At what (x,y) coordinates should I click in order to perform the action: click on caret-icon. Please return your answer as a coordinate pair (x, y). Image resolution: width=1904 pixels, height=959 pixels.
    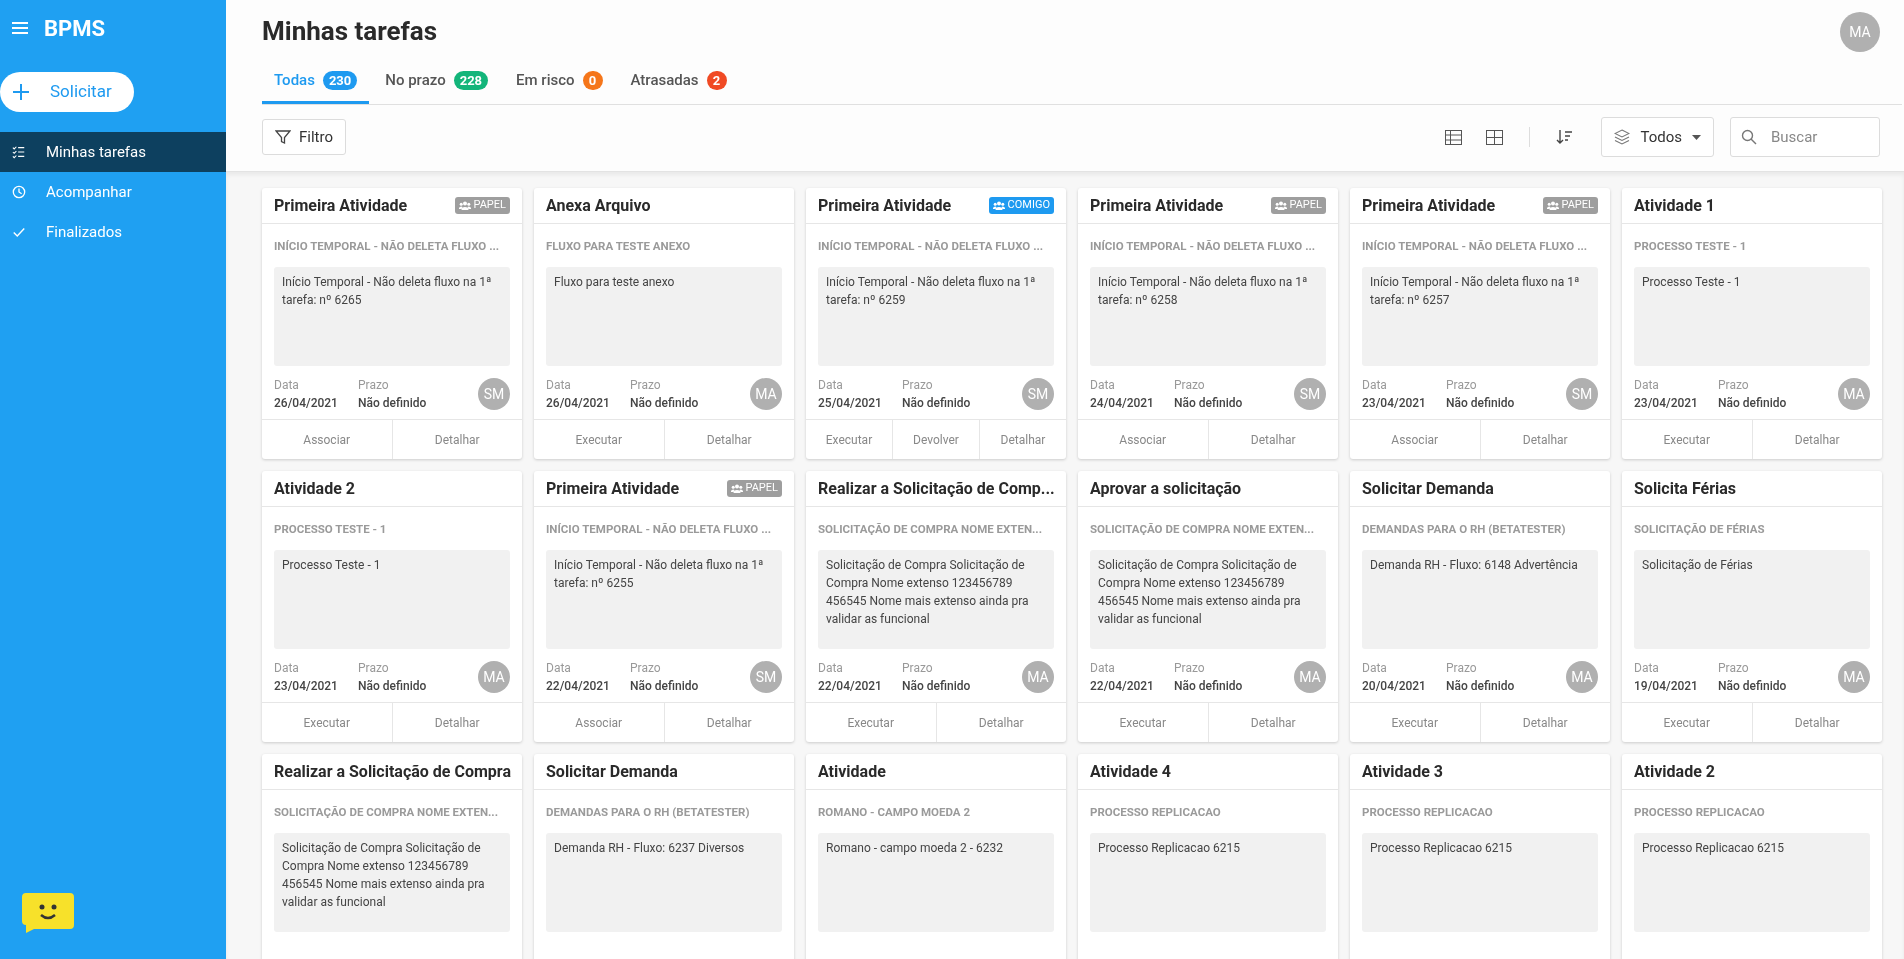
    Looking at the image, I should click on (1696, 137).